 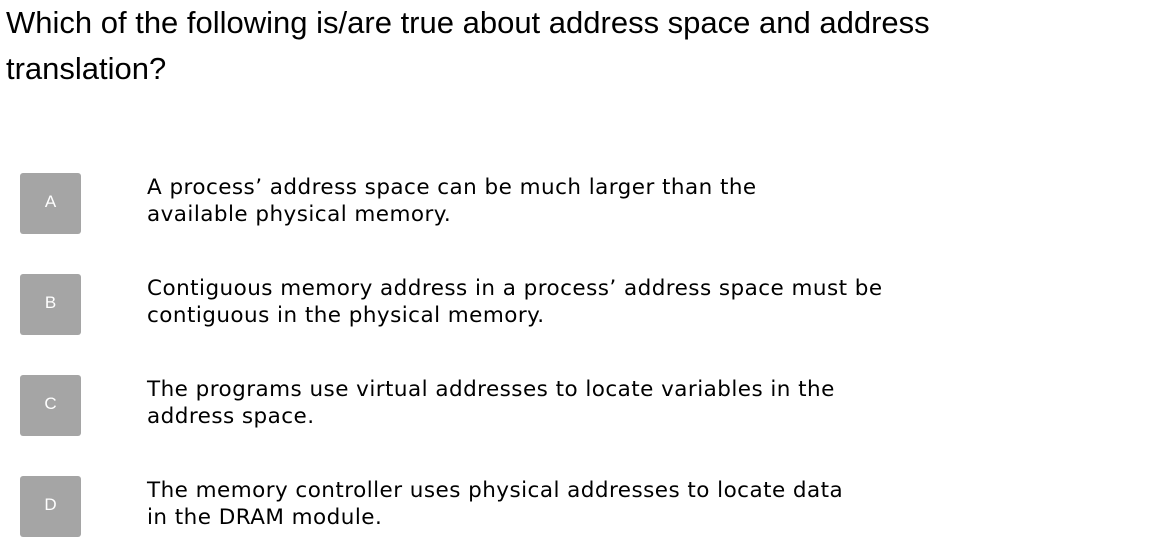 What do you see at coordinates (299, 214) in the screenshot?
I see `option-a-line-2: available physical memory.` at bounding box center [299, 214].